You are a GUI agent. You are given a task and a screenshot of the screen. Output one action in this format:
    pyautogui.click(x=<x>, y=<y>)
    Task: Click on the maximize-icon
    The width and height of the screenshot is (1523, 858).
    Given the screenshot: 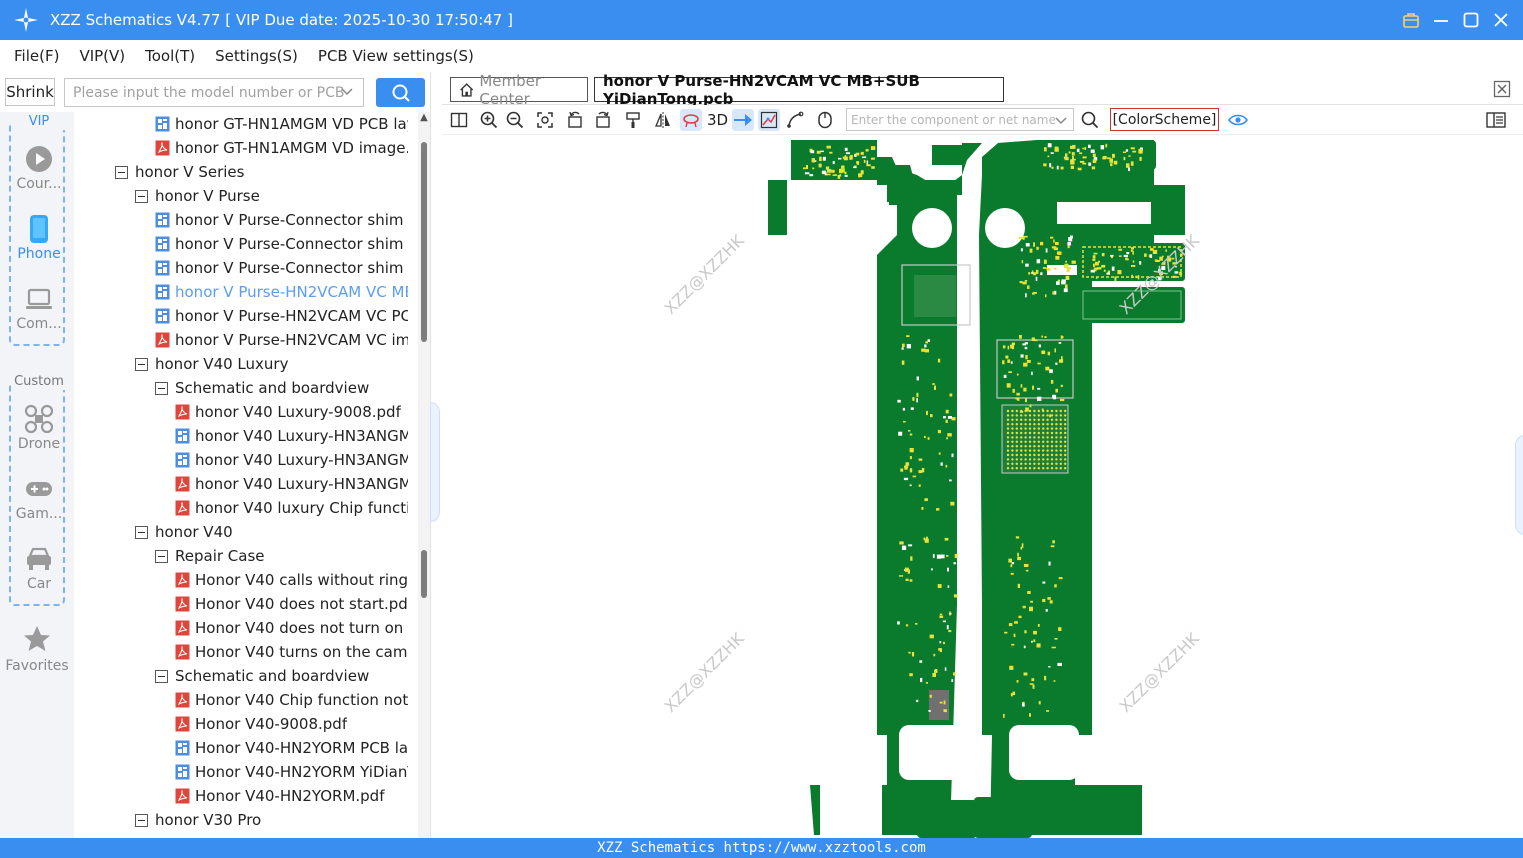 What is the action you would take?
    pyautogui.click(x=1471, y=20)
    